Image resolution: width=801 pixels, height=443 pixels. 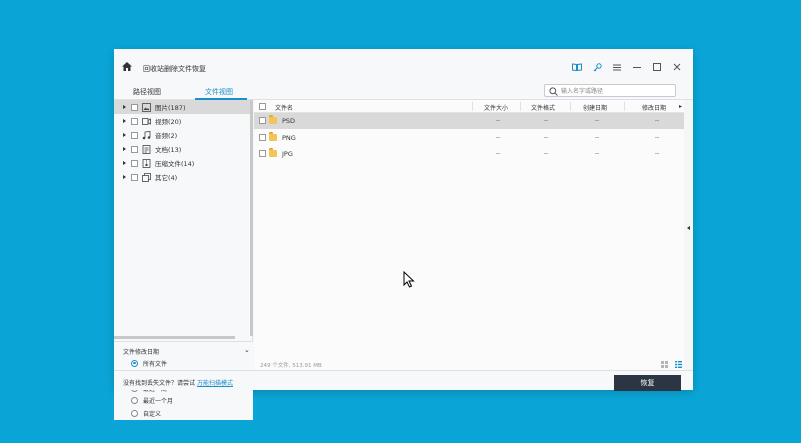 What do you see at coordinates (595, 107) in the screenshot?
I see `column-created: 创建日期` at bounding box center [595, 107].